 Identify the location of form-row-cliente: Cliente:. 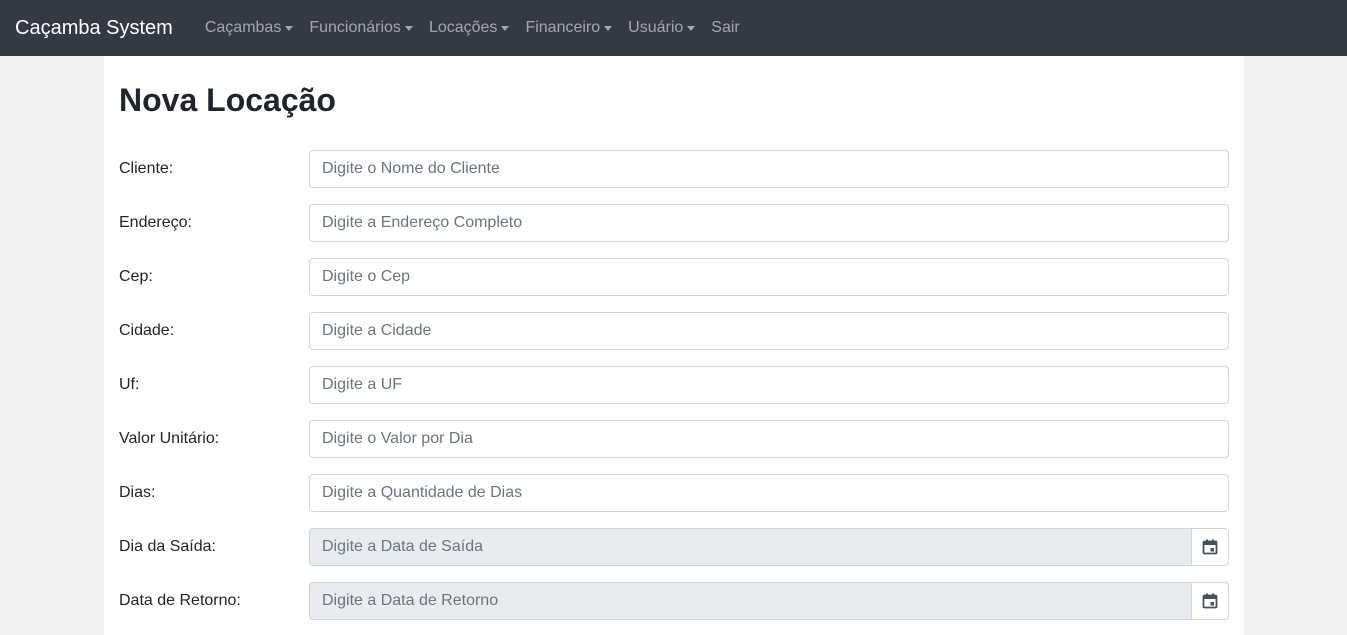
(674, 169).